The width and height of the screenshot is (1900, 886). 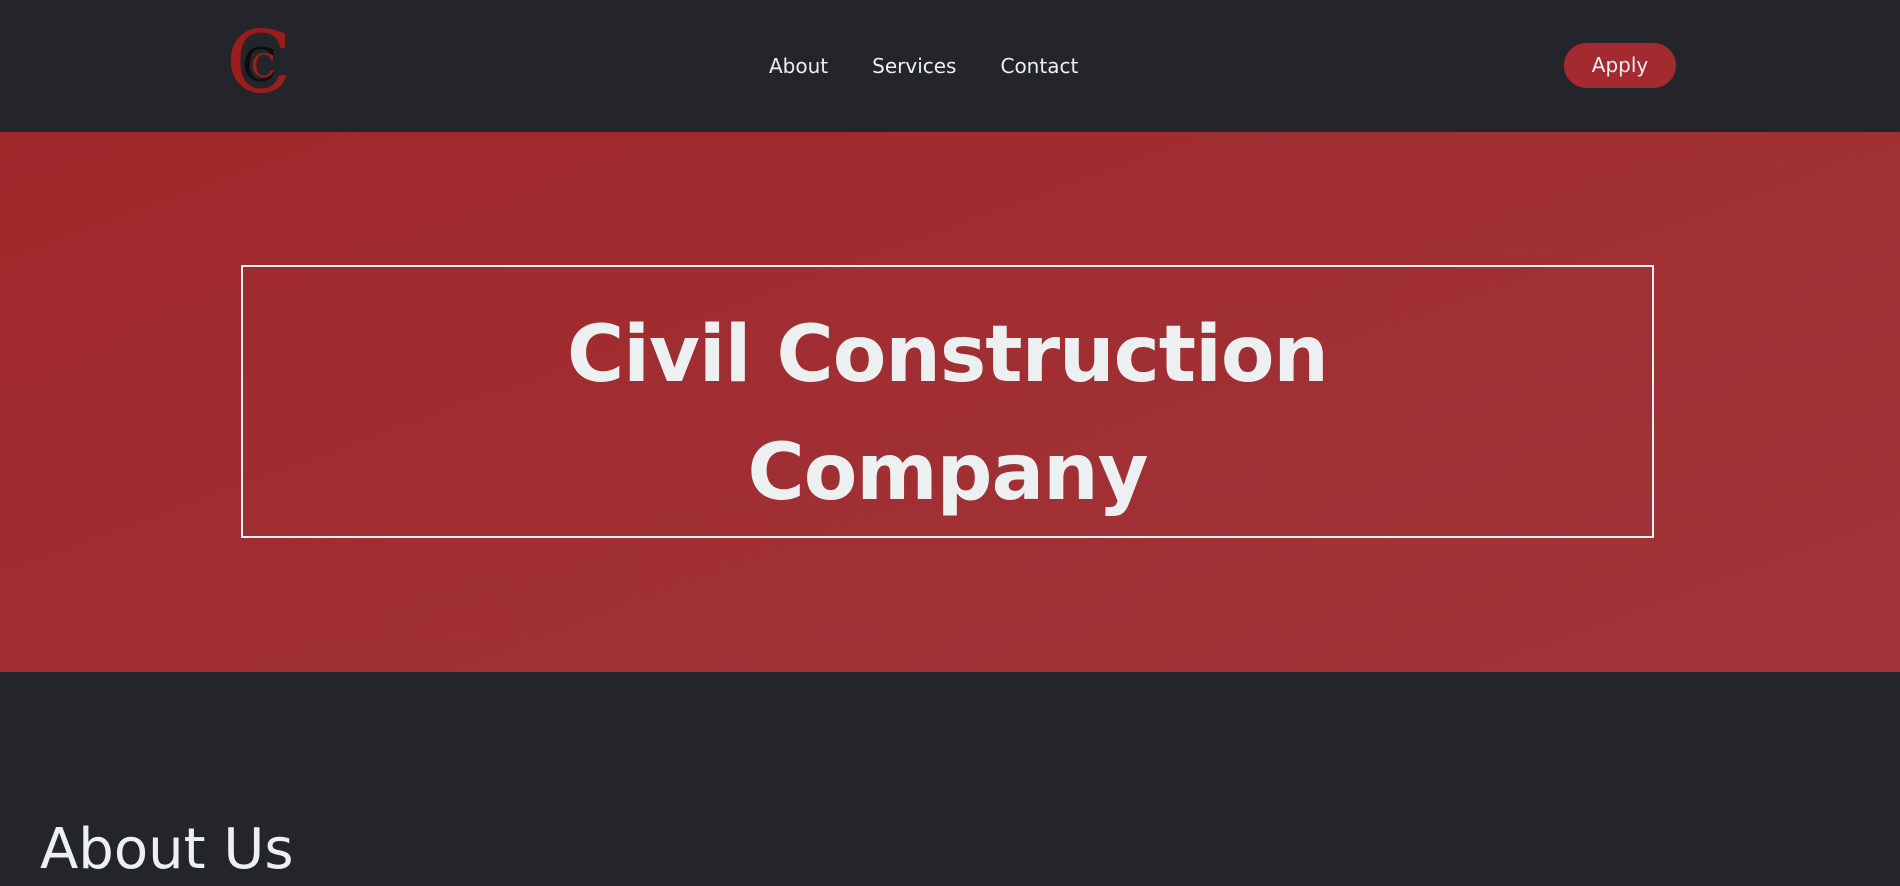 I want to click on nav-link-services: Services, so click(x=914, y=66).